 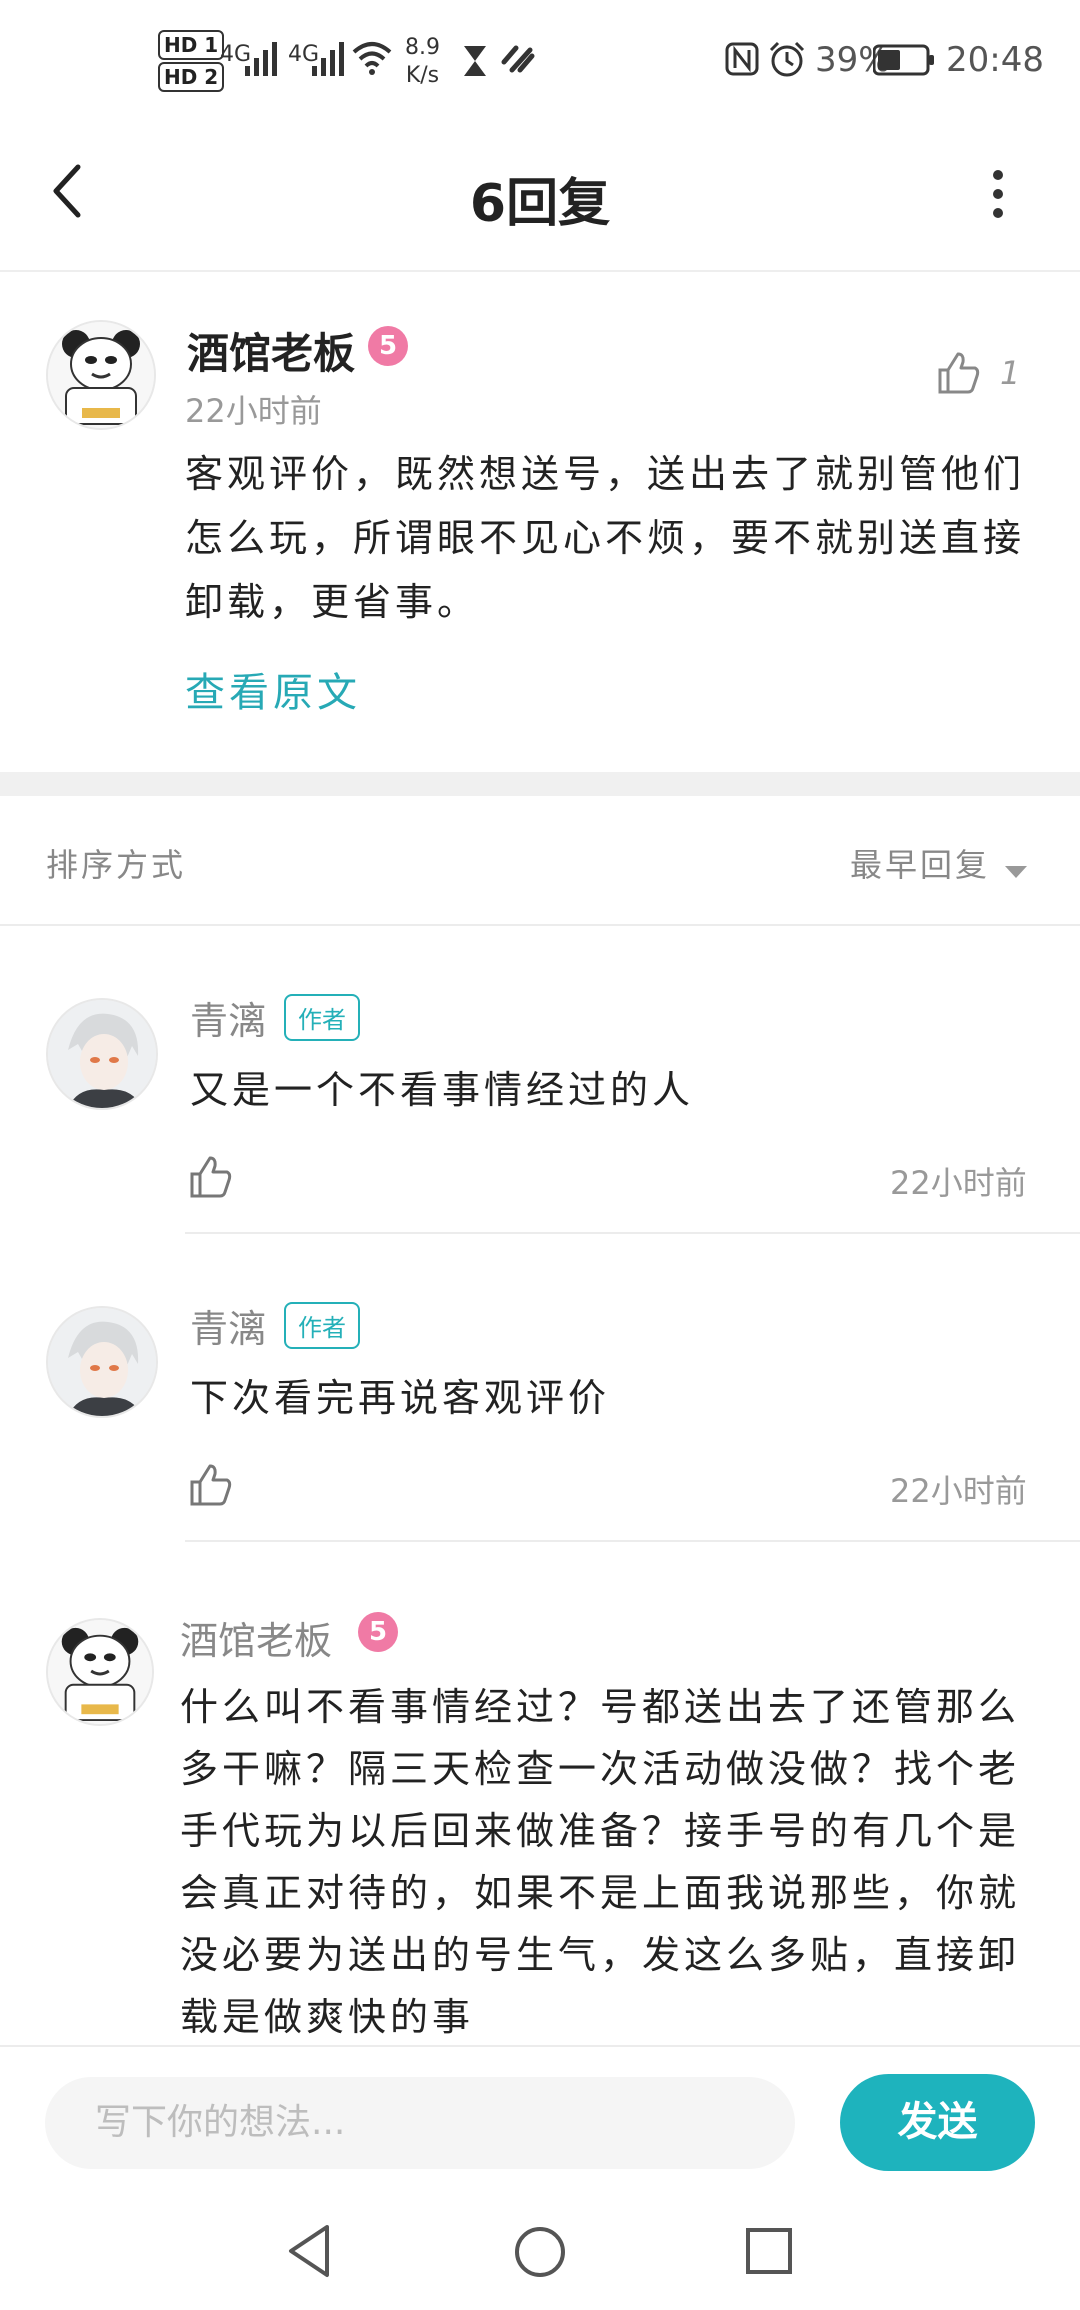 I want to click on system-nav-bar, so click(x=540, y=2251).